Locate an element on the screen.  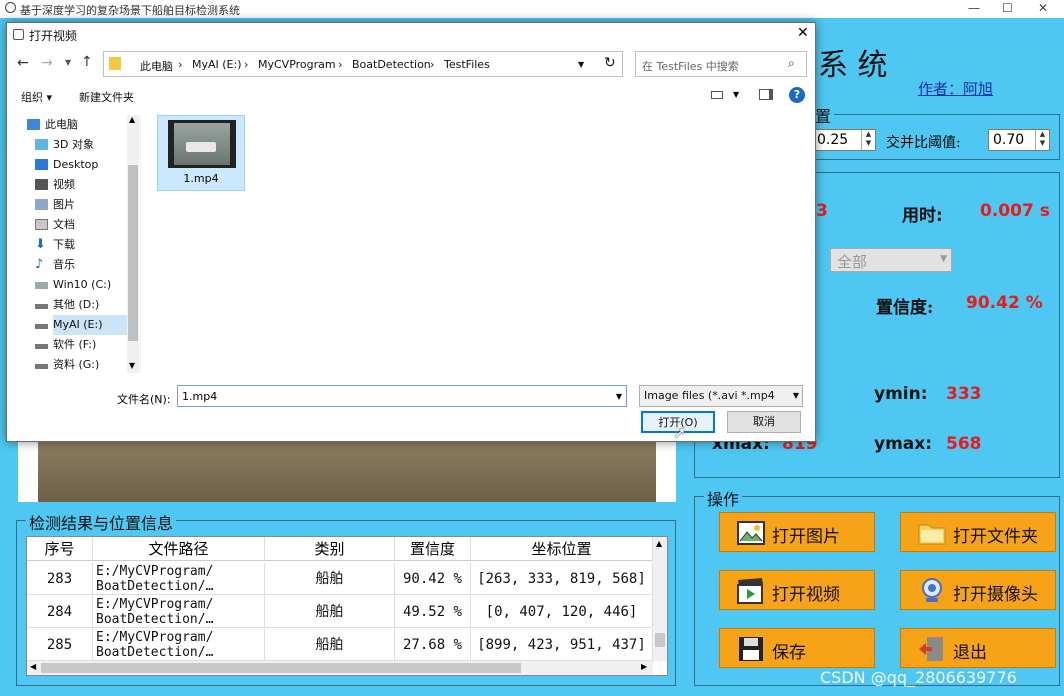
column-header-class: 类别 is located at coordinates (330, 549).